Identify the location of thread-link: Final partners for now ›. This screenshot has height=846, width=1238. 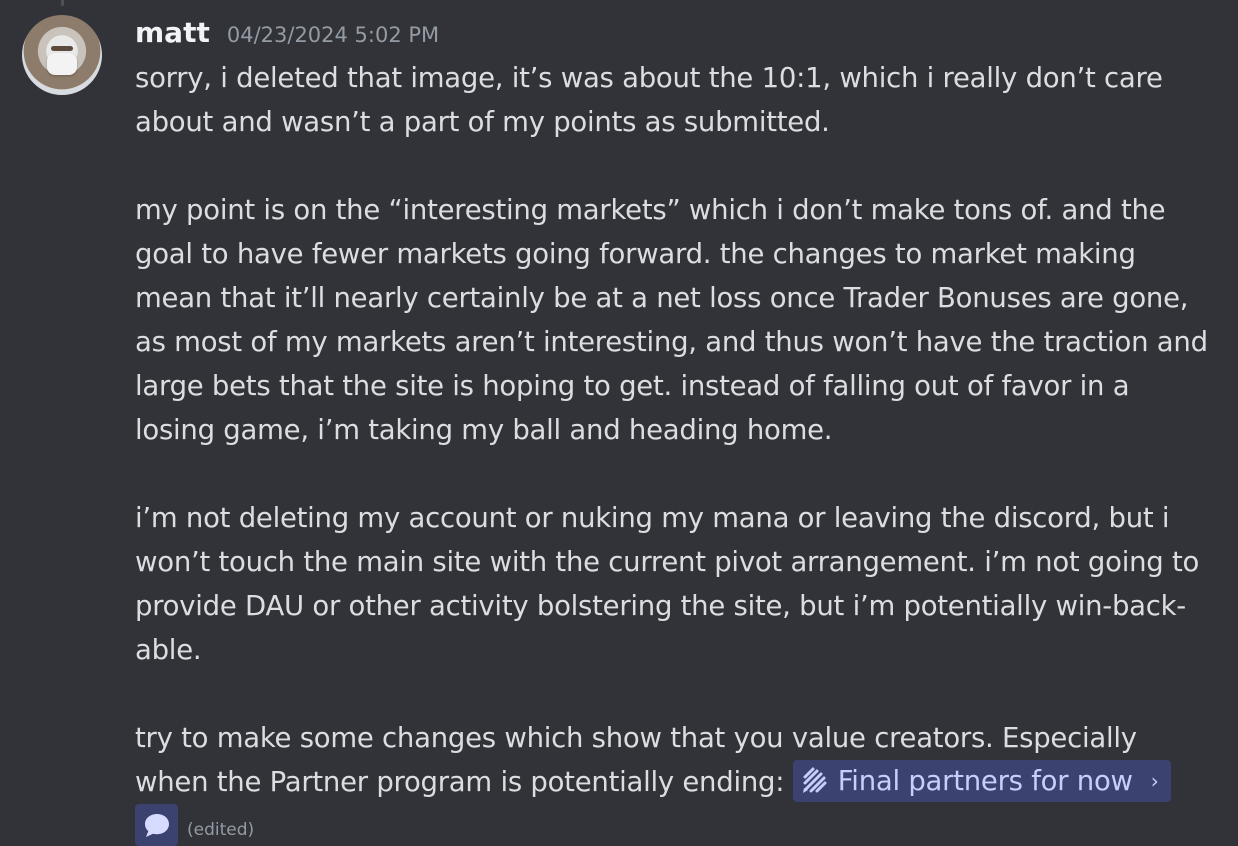
(981, 781).